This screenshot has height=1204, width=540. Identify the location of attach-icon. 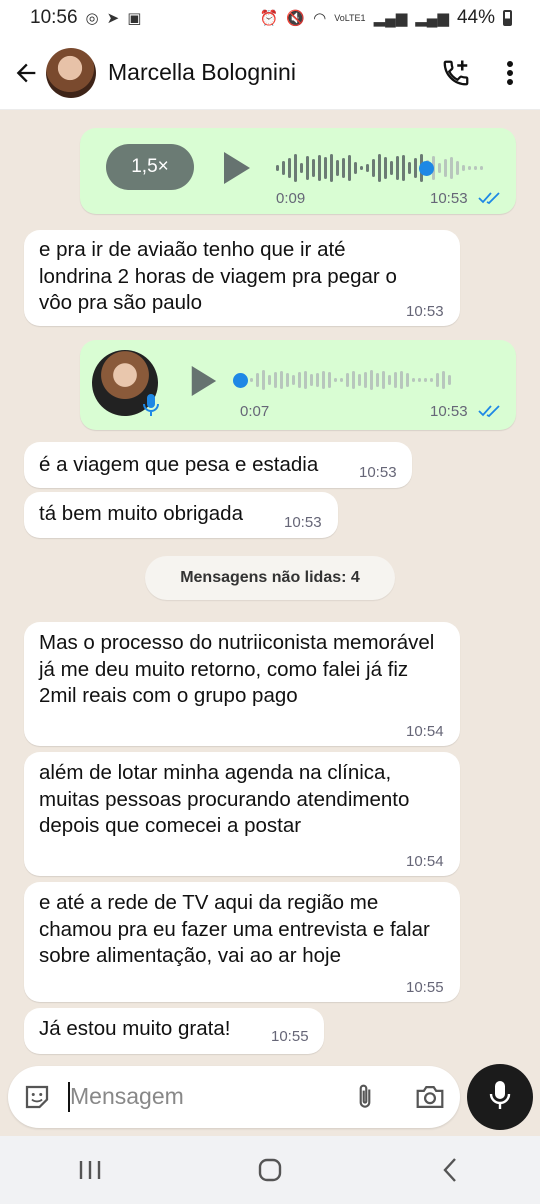
(365, 1099).